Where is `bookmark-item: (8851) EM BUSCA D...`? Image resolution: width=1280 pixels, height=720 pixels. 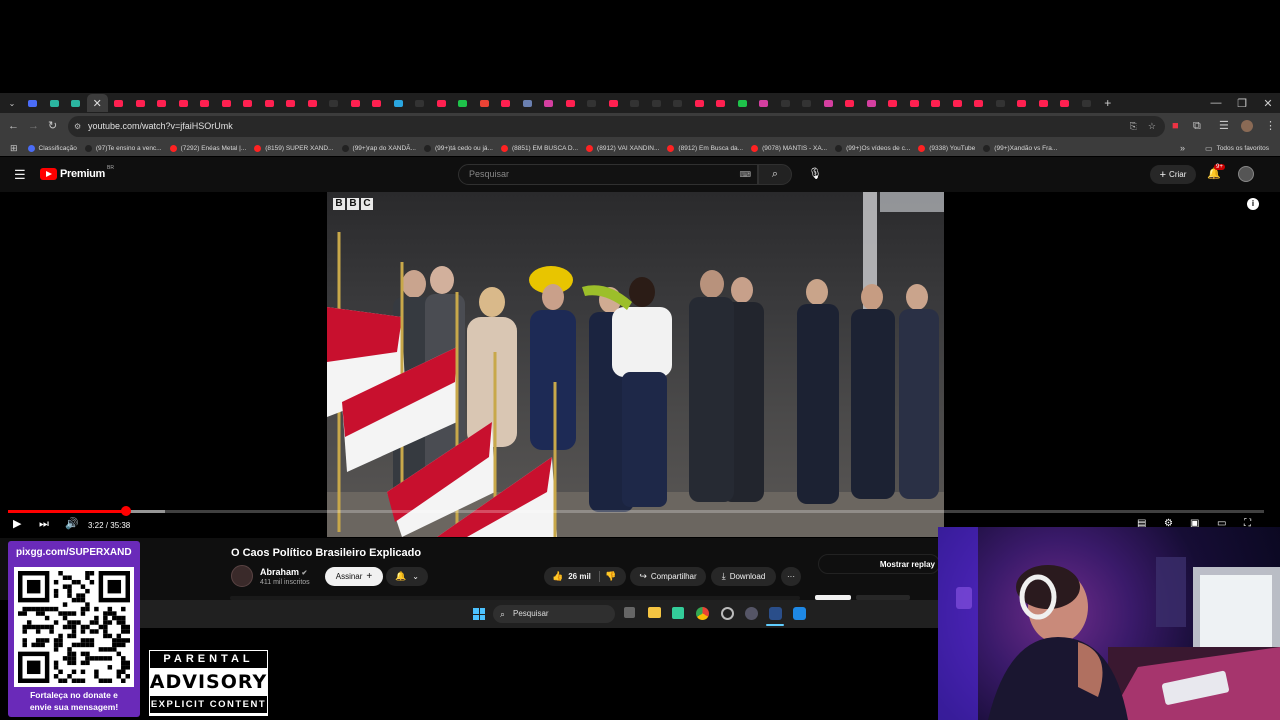 bookmark-item: (8851) EM BUSCA D... is located at coordinates (539, 148).